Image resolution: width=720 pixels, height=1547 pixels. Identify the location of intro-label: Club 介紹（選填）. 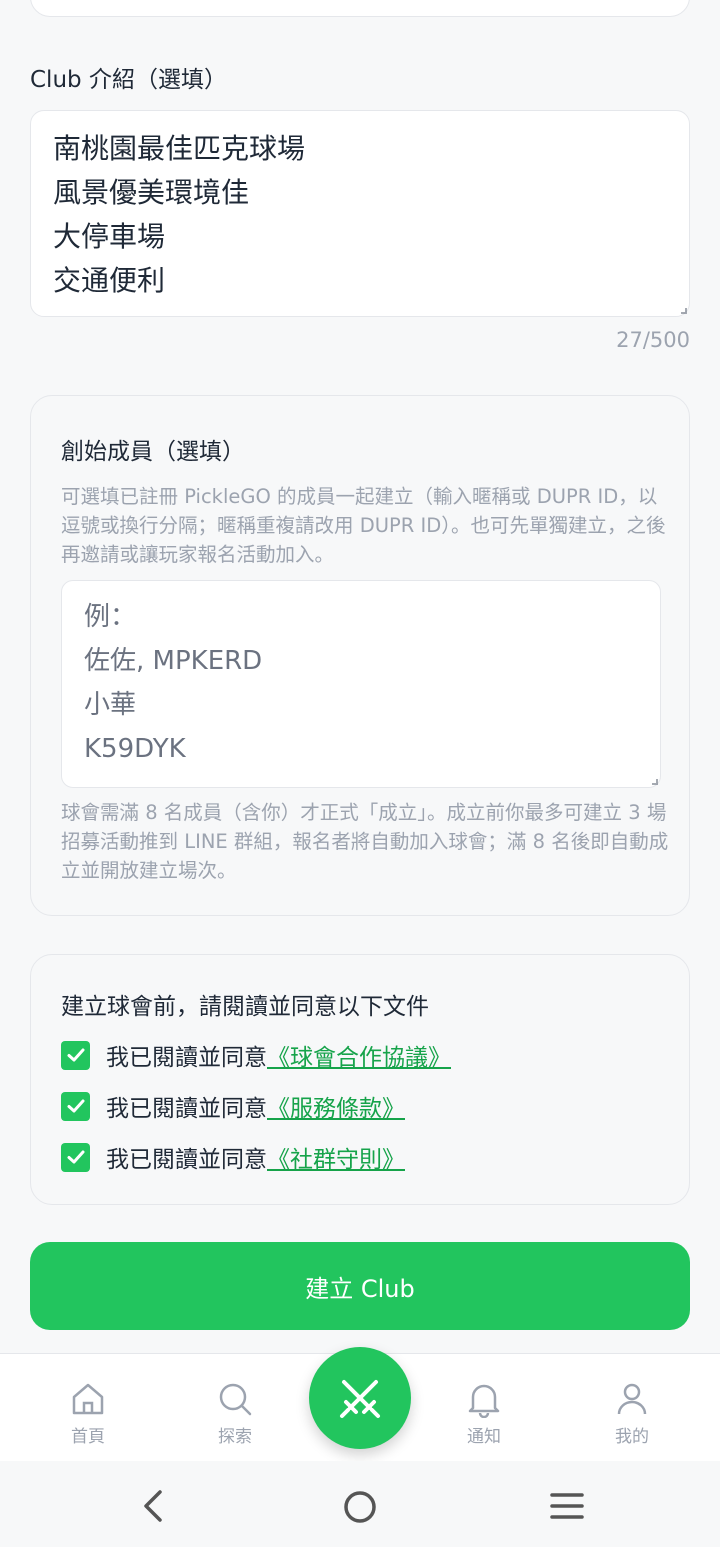
(128, 80).